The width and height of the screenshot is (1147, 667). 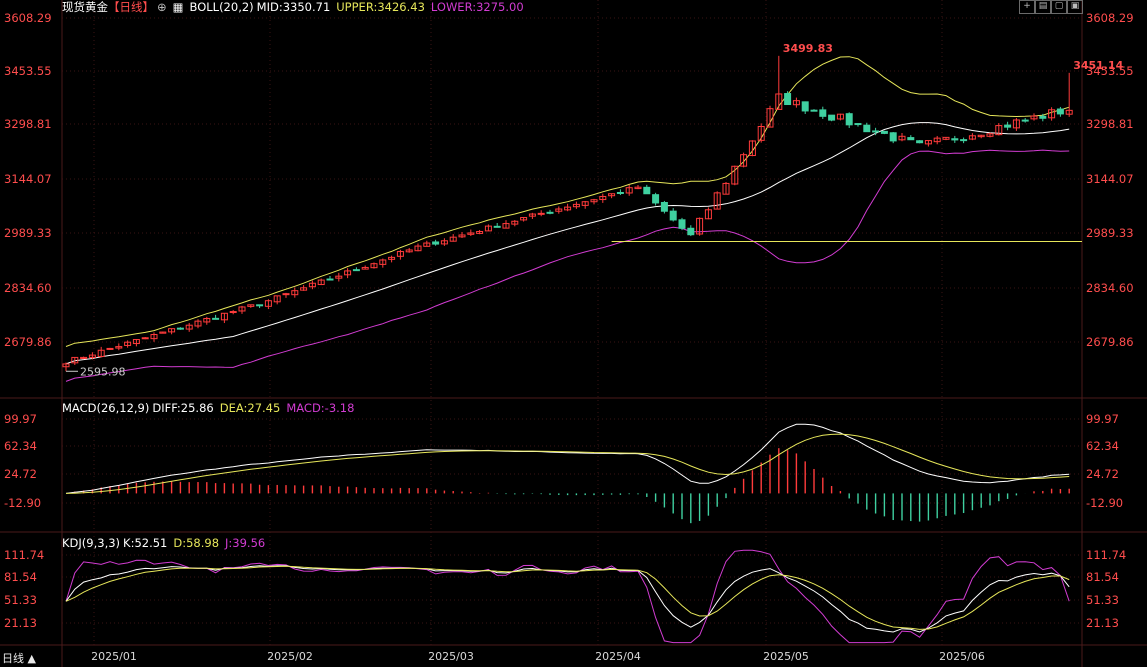 I want to click on y-tick-label-right: 3144.07, so click(x=1110, y=179).